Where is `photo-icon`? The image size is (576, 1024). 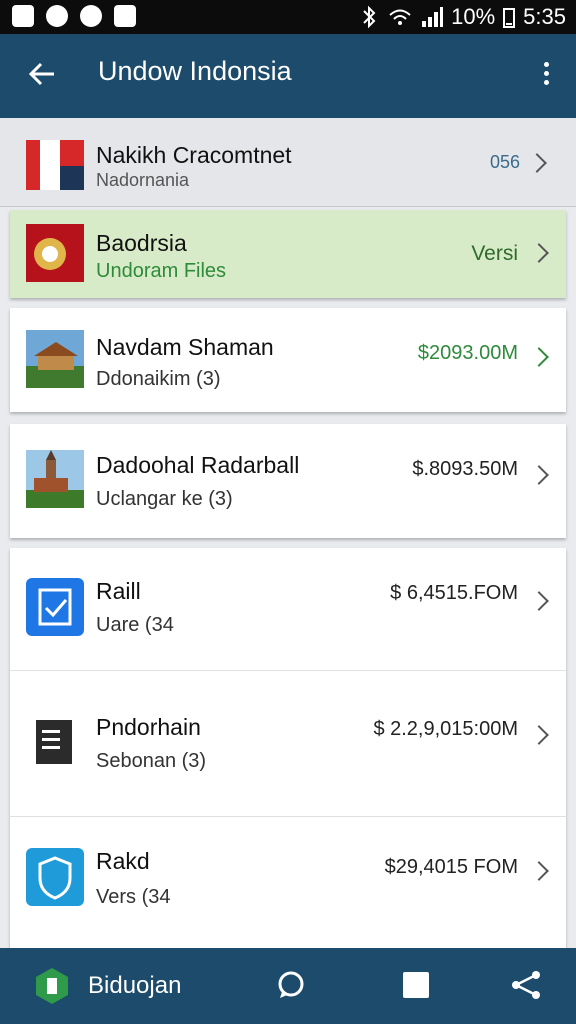 photo-icon is located at coordinates (125, 16).